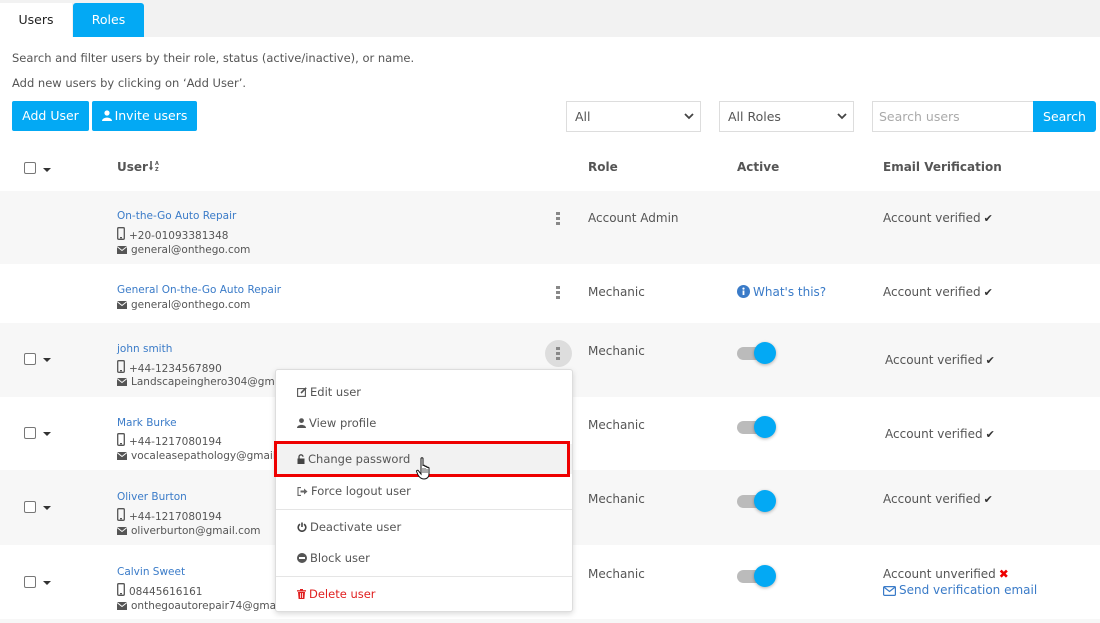 The width and height of the screenshot is (1100, 623). I want to click on edit-icon, so click(302, 392).